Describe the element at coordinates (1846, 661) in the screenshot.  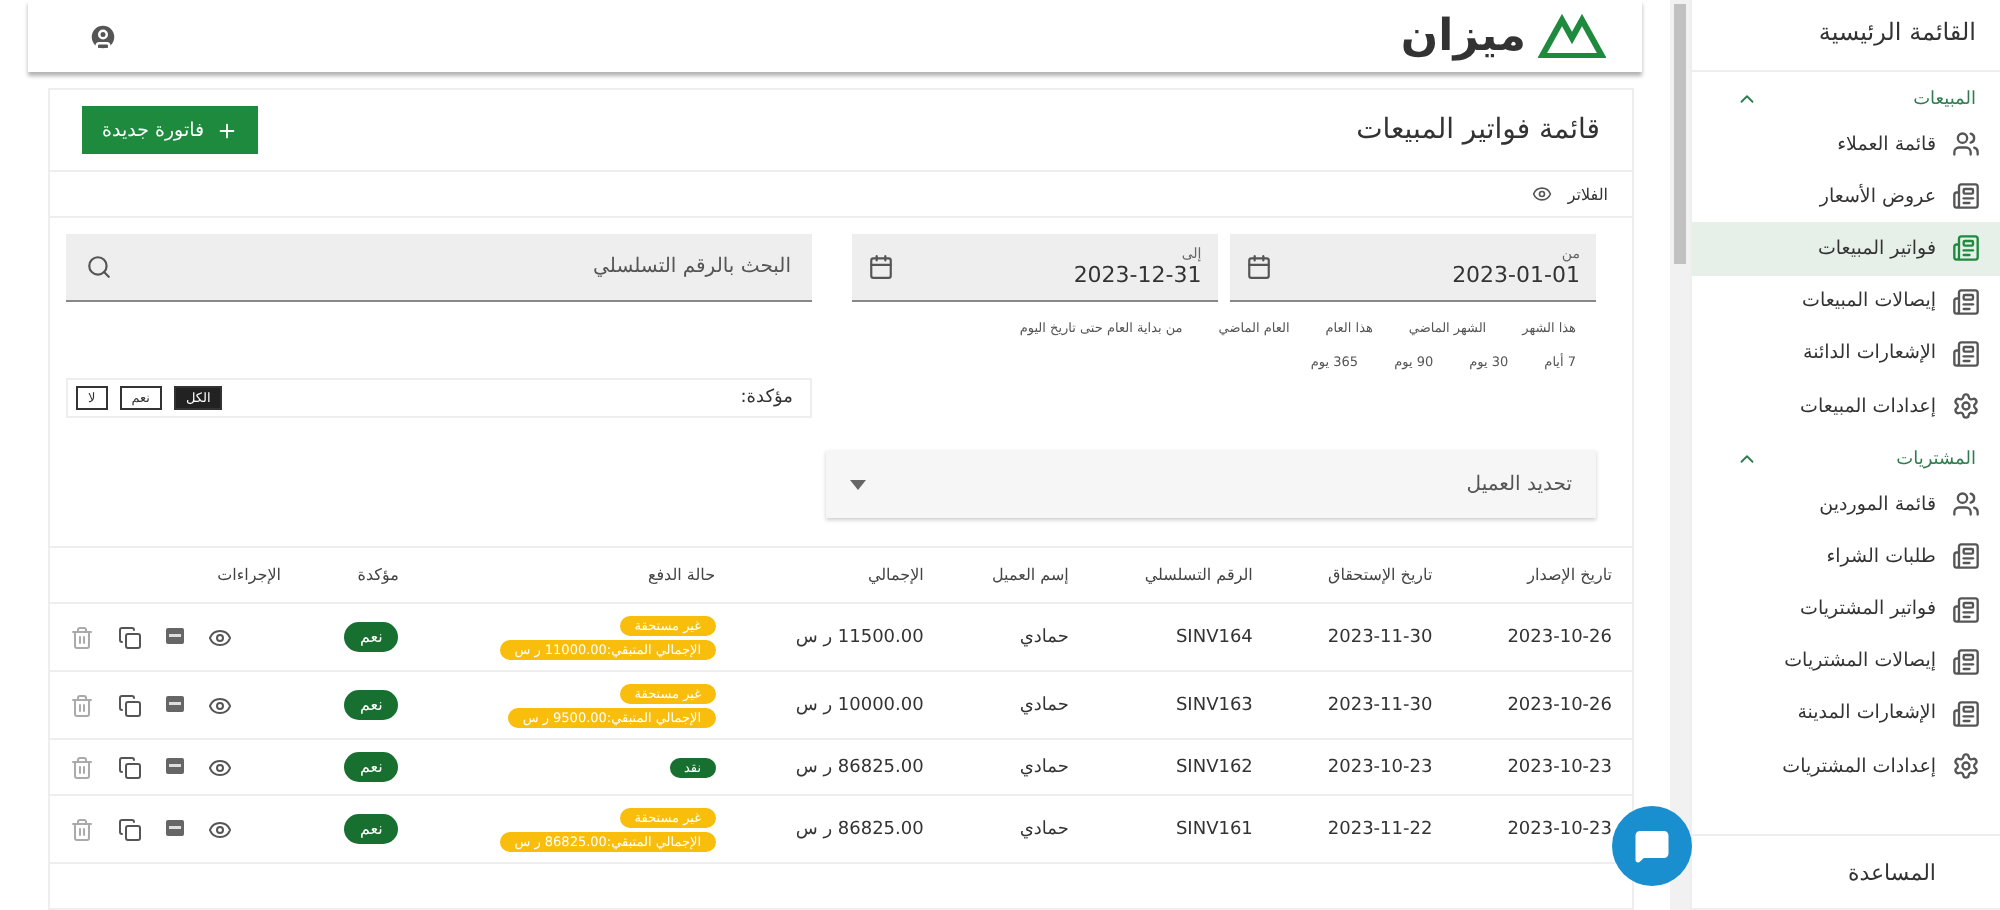
I see `sidebar-item: إيصالات المشتريات` at that location.